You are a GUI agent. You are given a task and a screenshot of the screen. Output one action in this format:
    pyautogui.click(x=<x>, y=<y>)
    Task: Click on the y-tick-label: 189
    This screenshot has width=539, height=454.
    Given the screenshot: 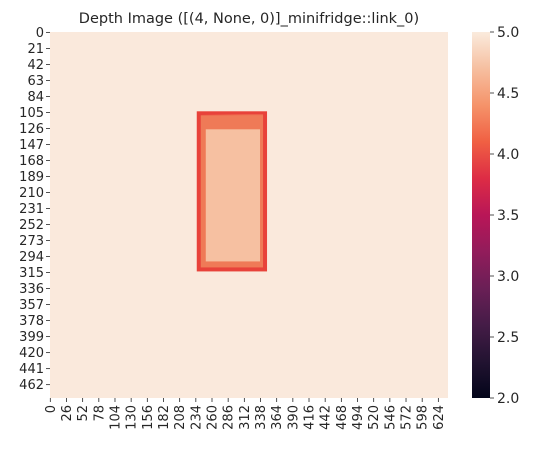 What is the action you would take?
    pyautogui.click(x=31, y=177)
    